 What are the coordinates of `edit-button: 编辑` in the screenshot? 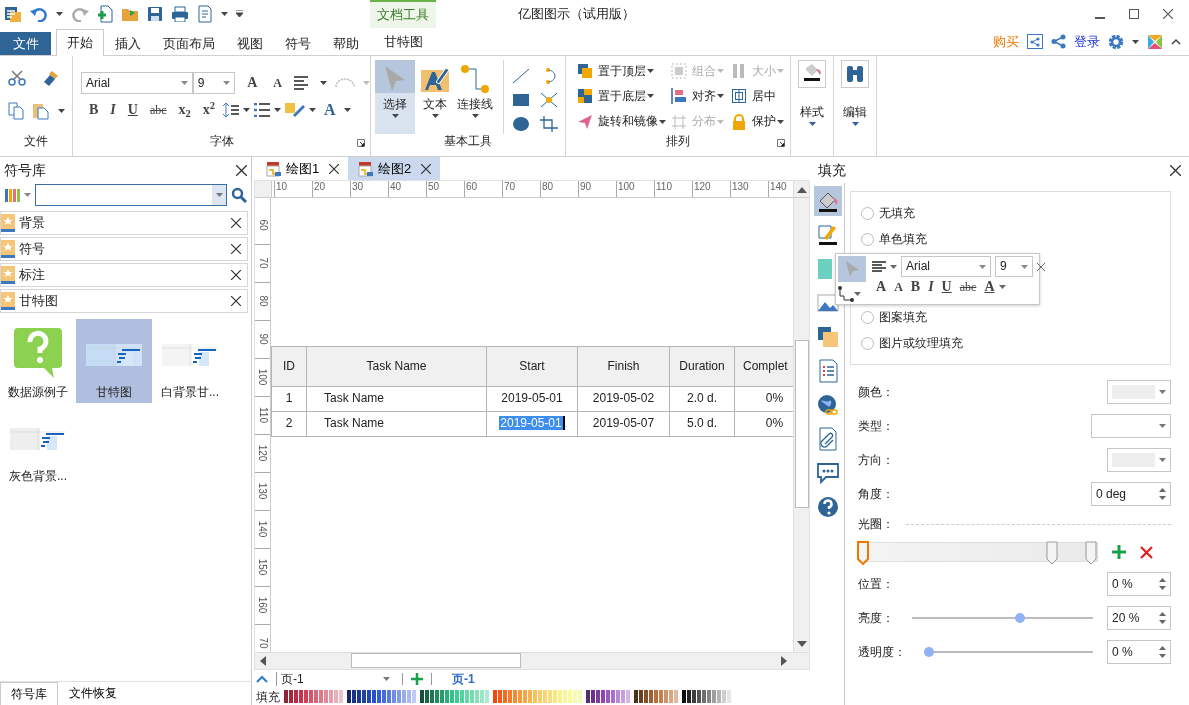 It's located at (855, 95).